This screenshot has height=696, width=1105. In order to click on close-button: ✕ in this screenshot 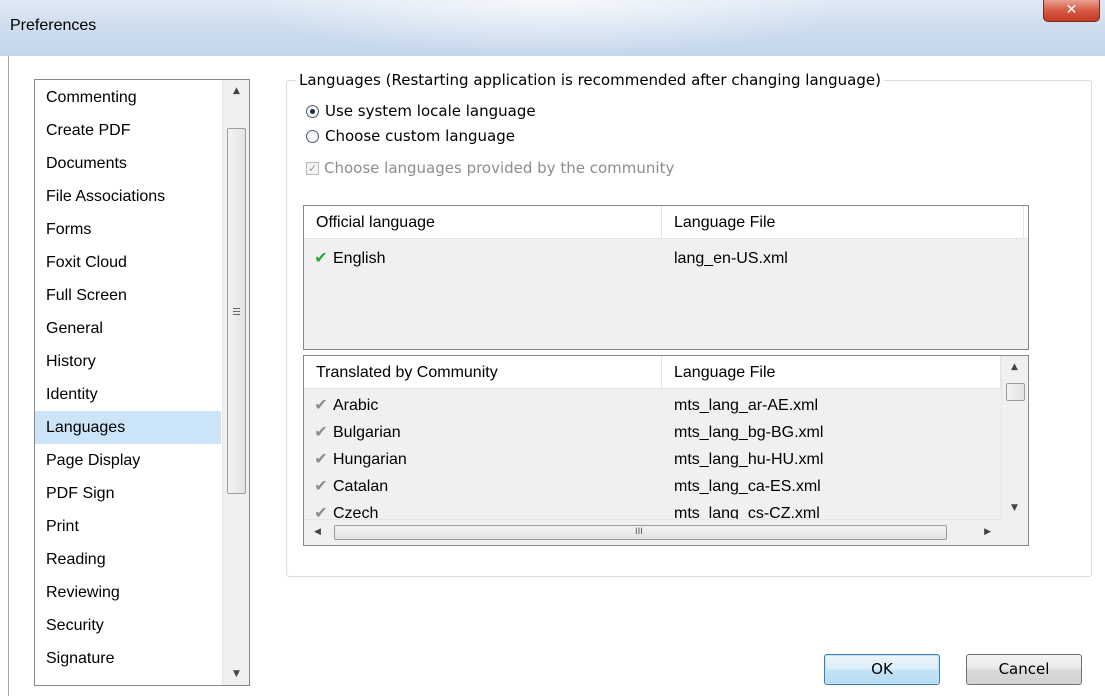, I will do `click(1071, 11)`.